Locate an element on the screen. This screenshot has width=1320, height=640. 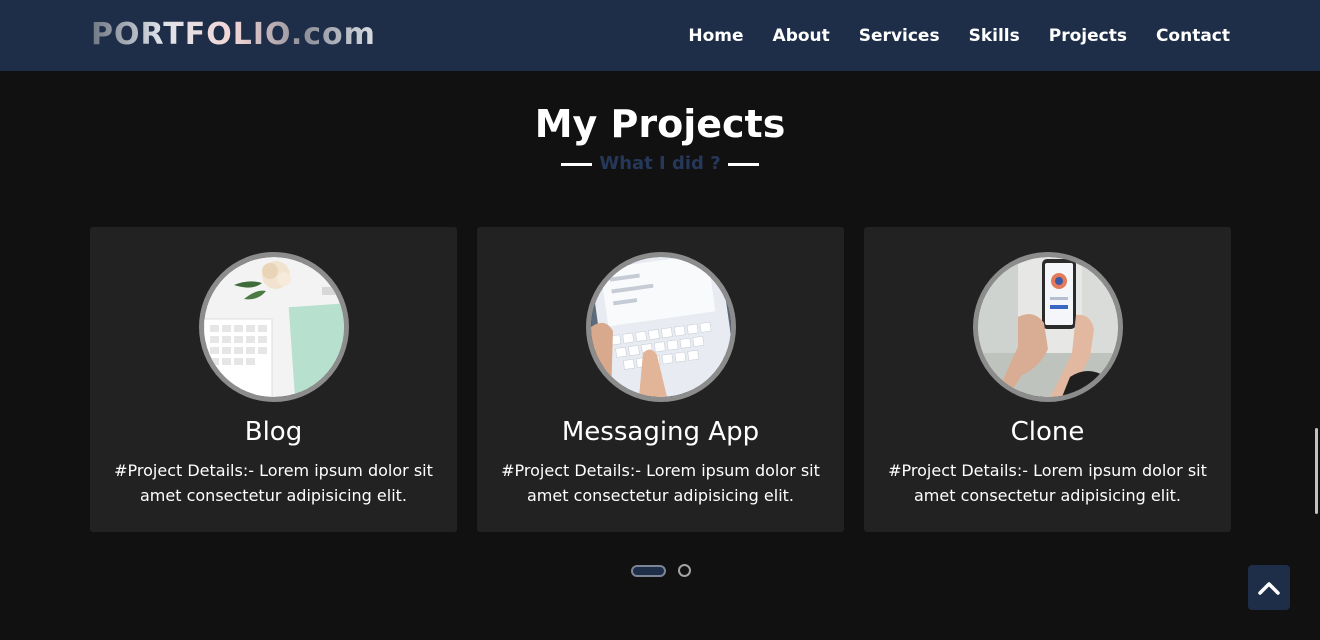
project-title-clone: Clone is located at coordinates (1047, 432).